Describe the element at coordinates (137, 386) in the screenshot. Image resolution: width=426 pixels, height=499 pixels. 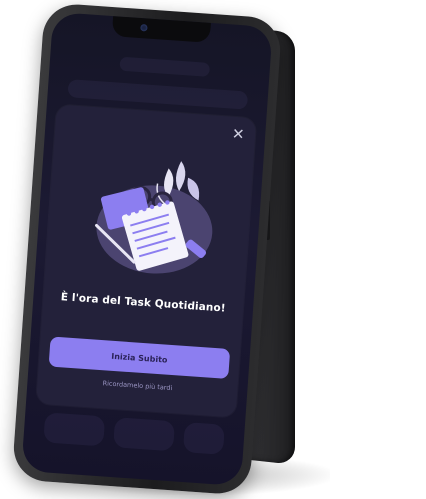
I see `remind-later-link: Ricordamelo più tardi` at that location.